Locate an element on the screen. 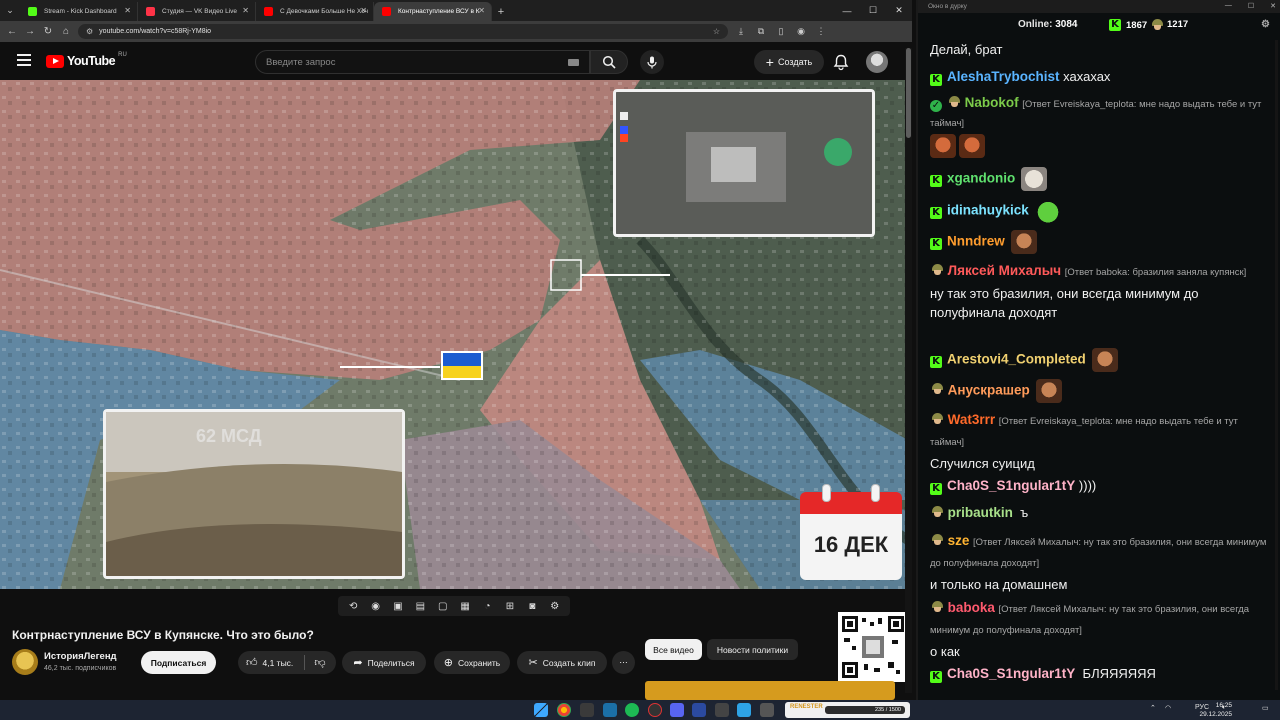 The image size is (1280, 720). grid-icon: ▦ is located at coordinates (465, 606).